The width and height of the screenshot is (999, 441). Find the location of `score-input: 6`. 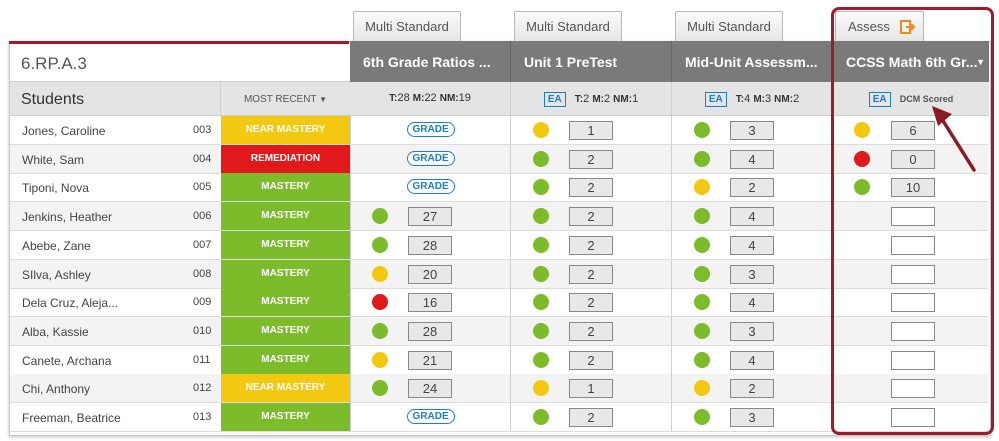

score-input: 6 is located at coordinates (913, 130).